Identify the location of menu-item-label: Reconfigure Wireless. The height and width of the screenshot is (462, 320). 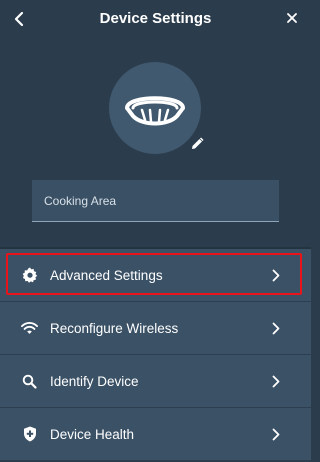
(114, 328).